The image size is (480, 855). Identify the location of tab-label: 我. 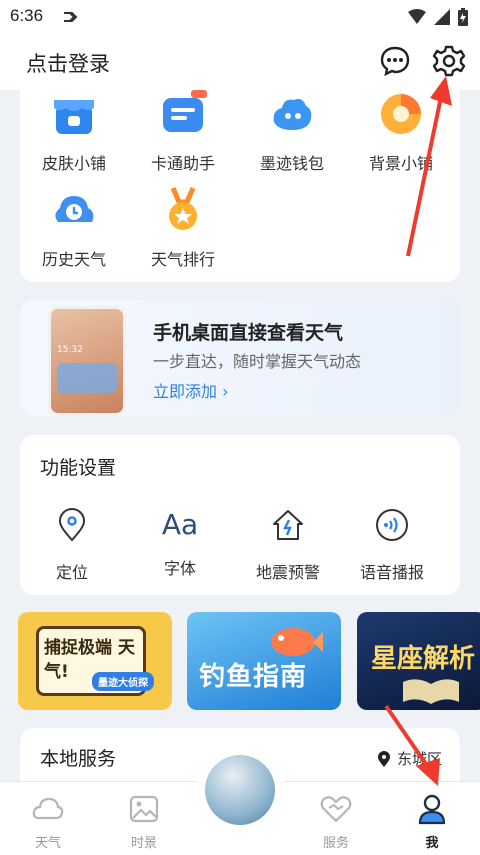
(432, 843).